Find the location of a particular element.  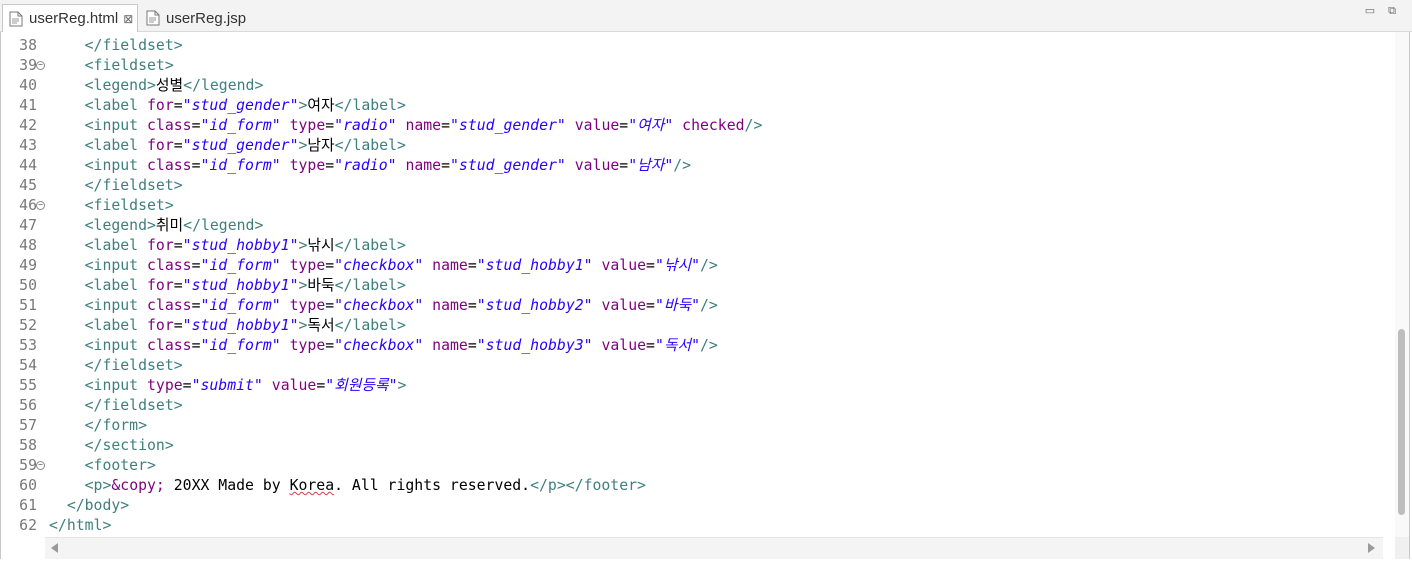

line-number: 44 is located at coordinates (28, 165).